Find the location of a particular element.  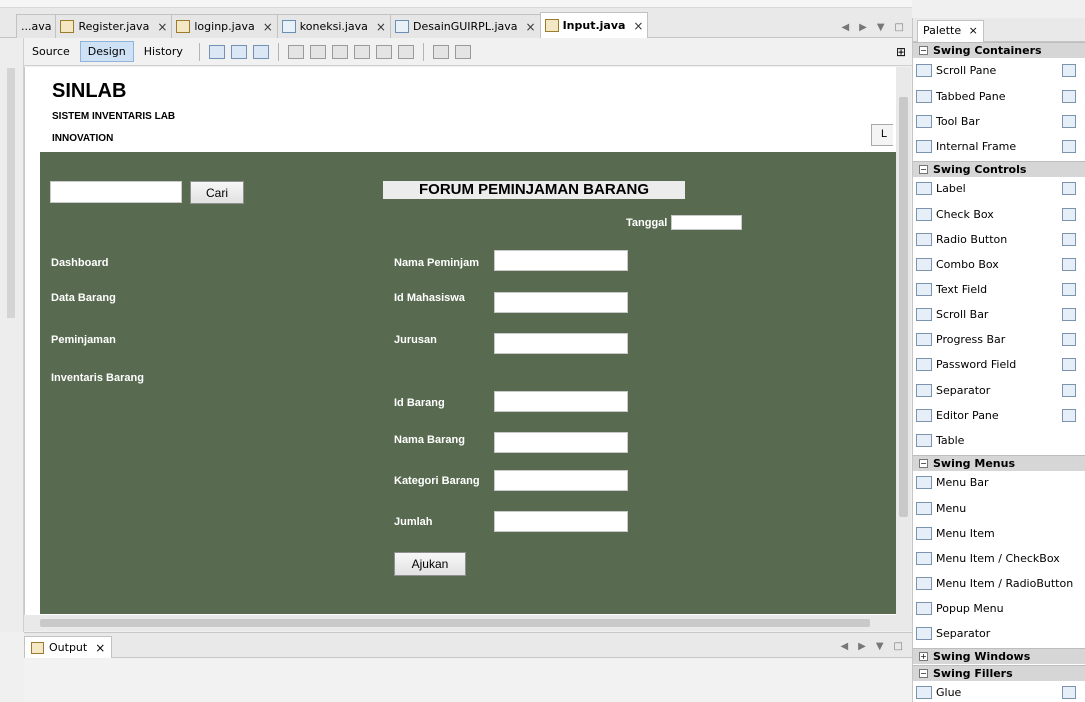

palette-item-password-field: Password Field is located at coordinates (966, 364).